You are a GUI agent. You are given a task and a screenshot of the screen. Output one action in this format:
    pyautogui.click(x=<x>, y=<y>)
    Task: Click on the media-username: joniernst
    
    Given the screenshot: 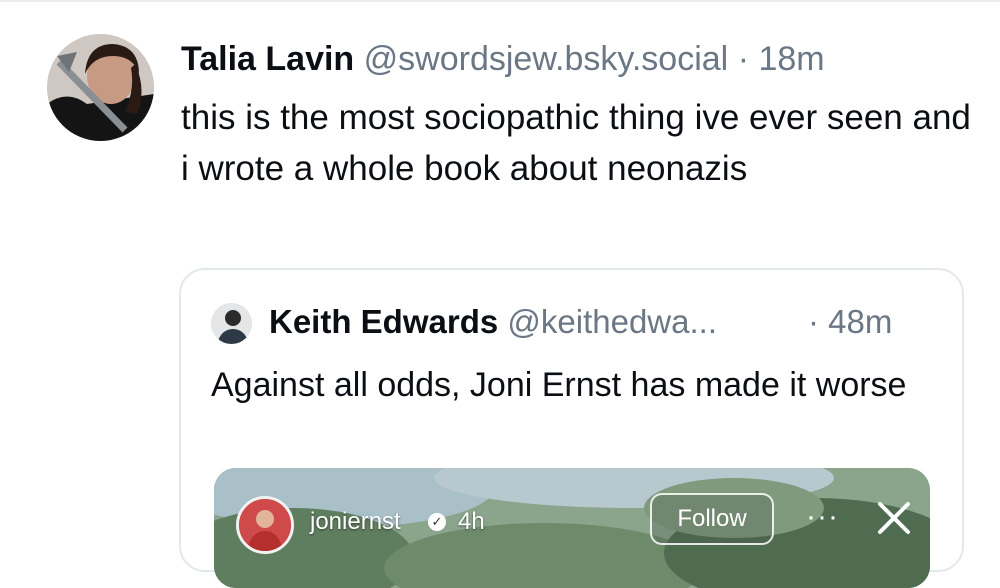 What is the action you would take?
    pyautogui.click(x=355, y=522)
    